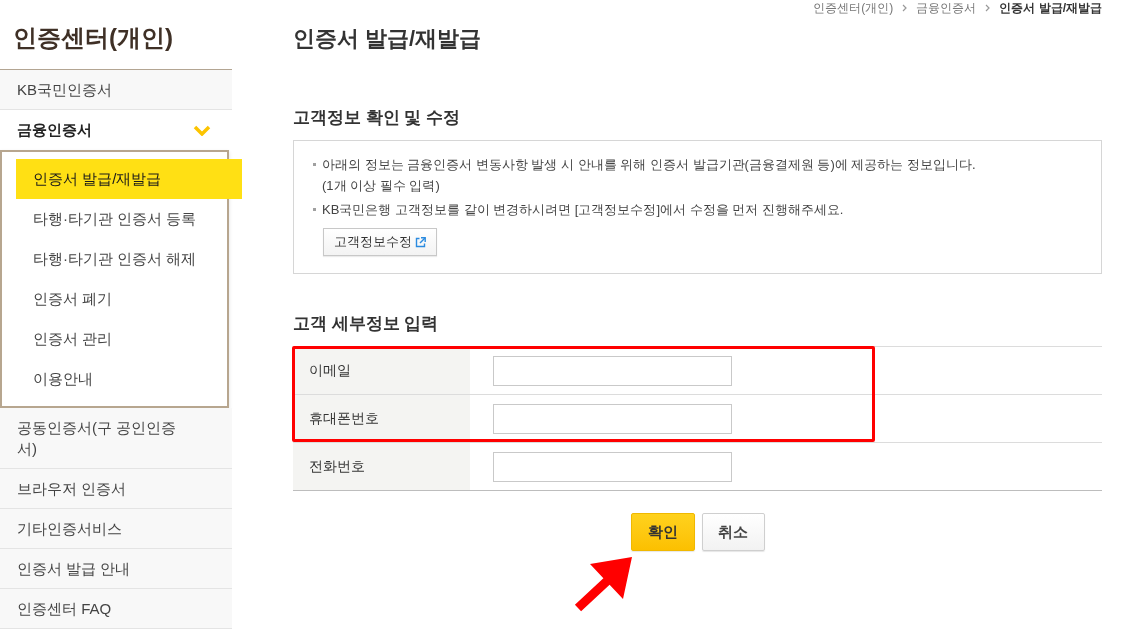 Image resolution: width=1144 pixels, height=642 pixels. I want to click on sidebar-item: 공동인증서(구 공인인증서), so click(116, 438).